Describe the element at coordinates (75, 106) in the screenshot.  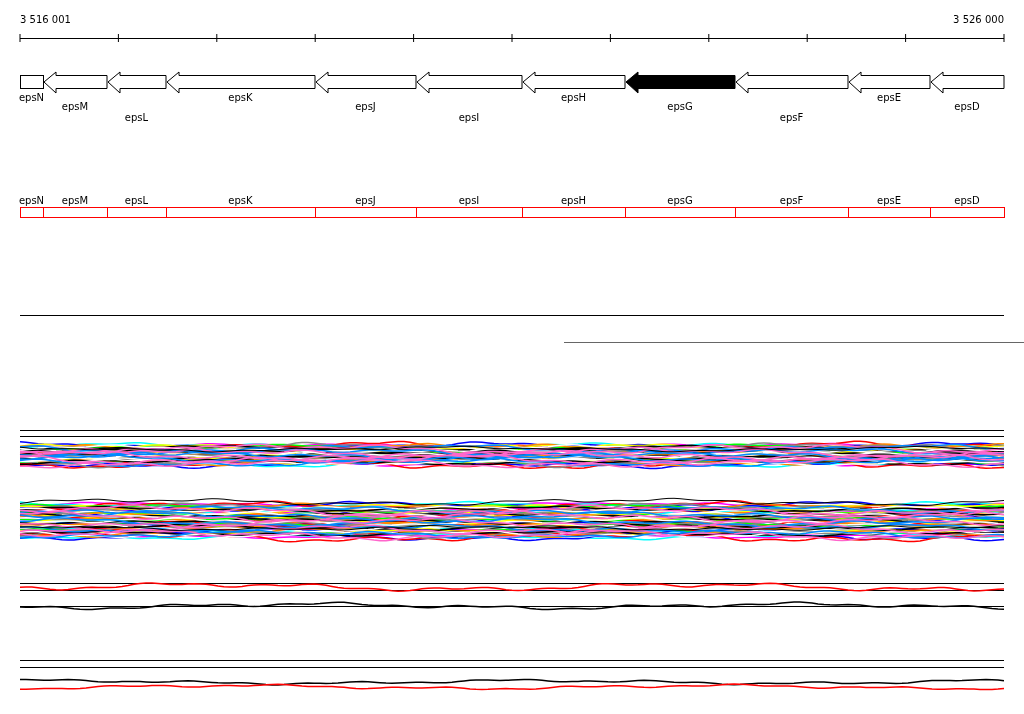
I see `gene-label: epsM` at that location.